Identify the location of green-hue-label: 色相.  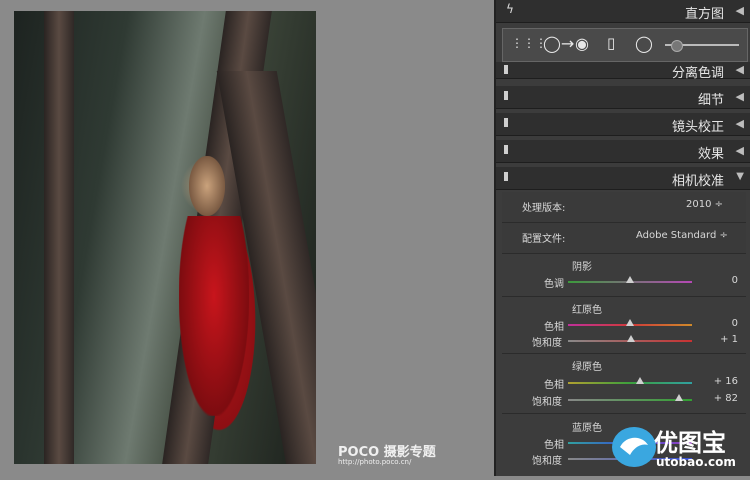
(554, 385).